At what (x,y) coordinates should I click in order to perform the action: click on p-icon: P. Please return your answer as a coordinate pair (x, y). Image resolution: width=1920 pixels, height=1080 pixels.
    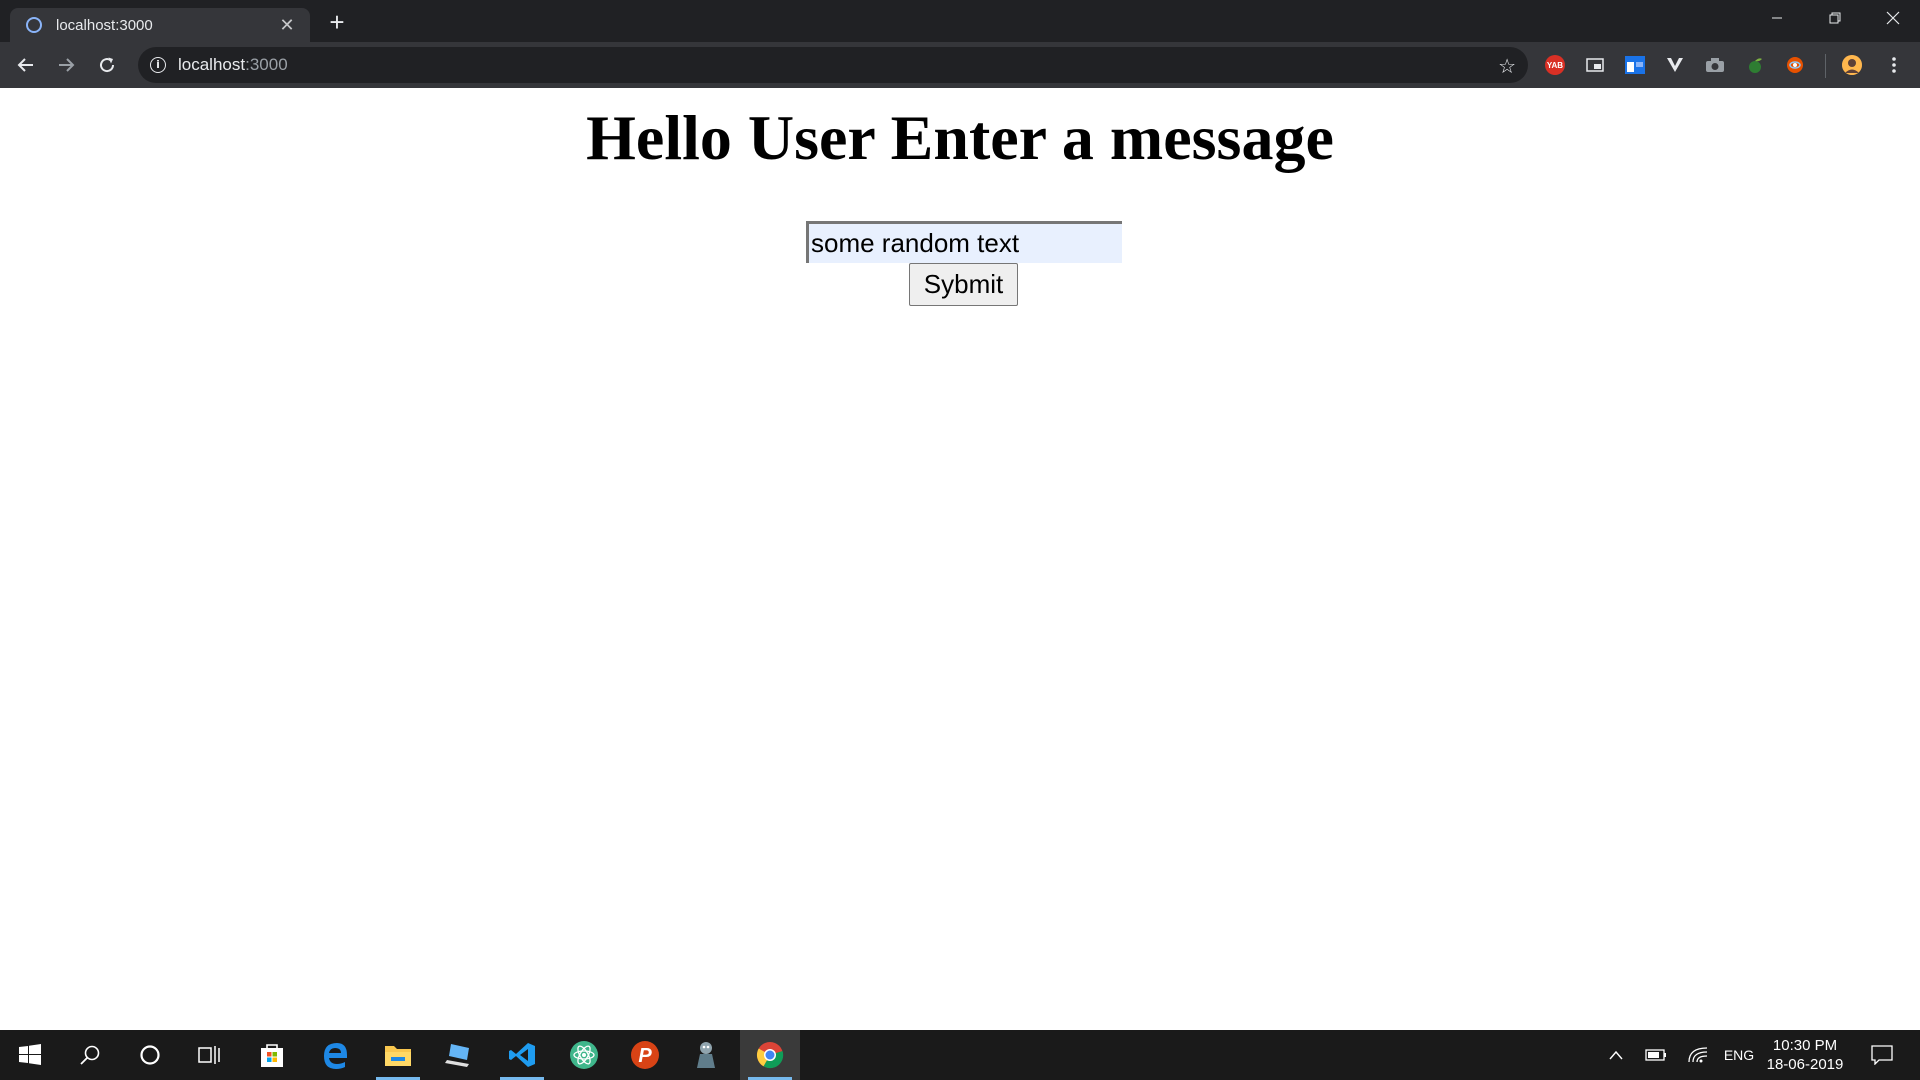
    Looking at the image, I should click on (645, 1055).